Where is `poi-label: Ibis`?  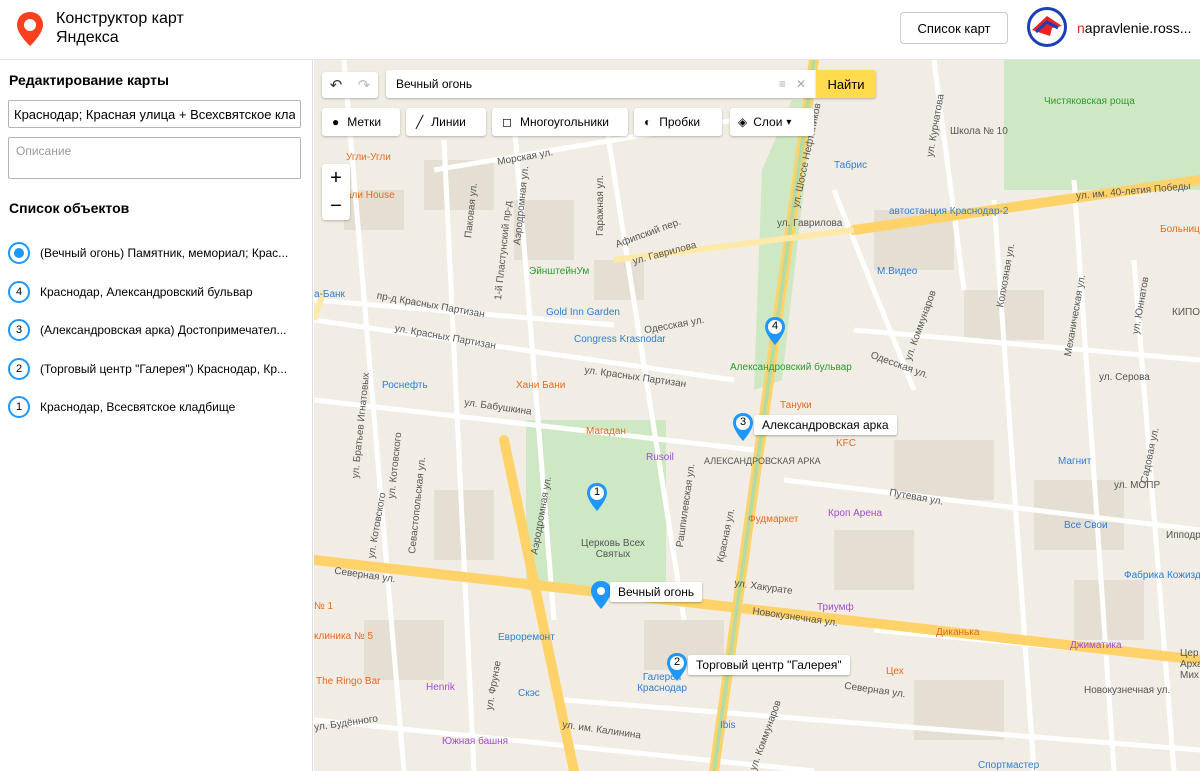 poi-label: Ibis is located at coordinates (728, 725).